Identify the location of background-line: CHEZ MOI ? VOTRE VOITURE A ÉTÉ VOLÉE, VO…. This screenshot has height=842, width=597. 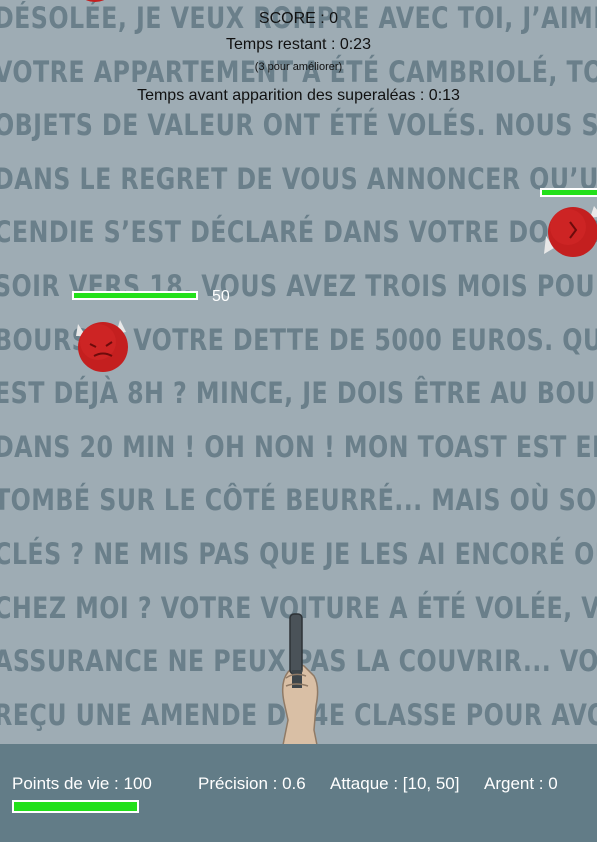
(298, 607).